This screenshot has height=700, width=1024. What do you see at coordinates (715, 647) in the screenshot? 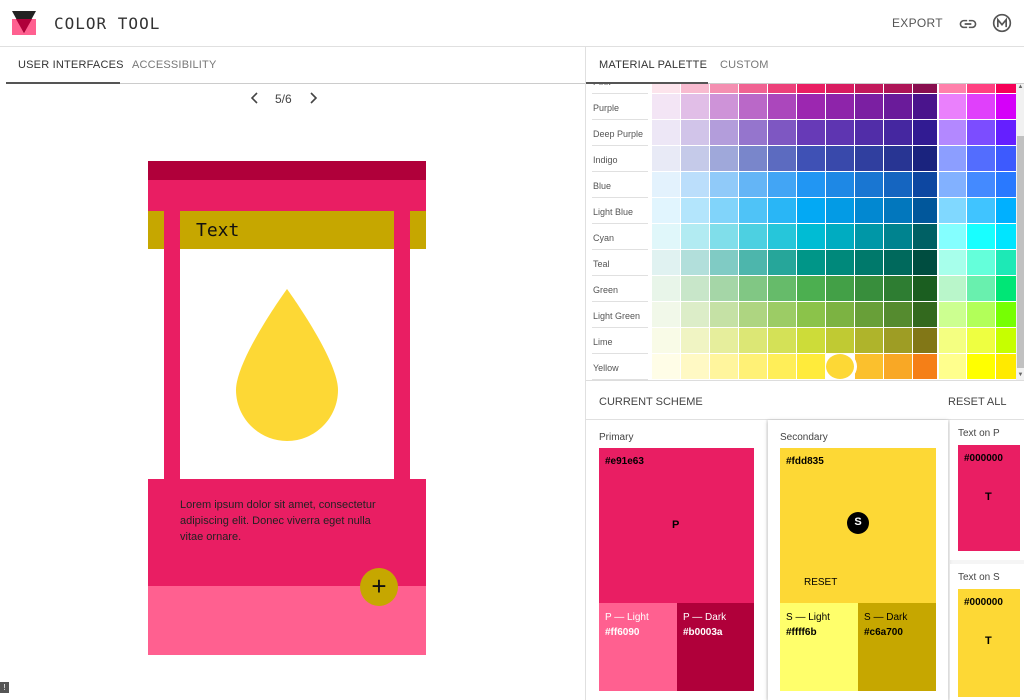
I see `primary-dark-swatch: P — Dark #b0003a` at bounding box center [715, 647].